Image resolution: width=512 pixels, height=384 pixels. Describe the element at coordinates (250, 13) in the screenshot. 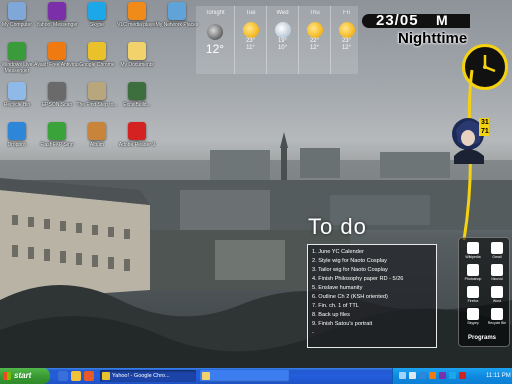

I see `weather-day-name: Tue` at that location.